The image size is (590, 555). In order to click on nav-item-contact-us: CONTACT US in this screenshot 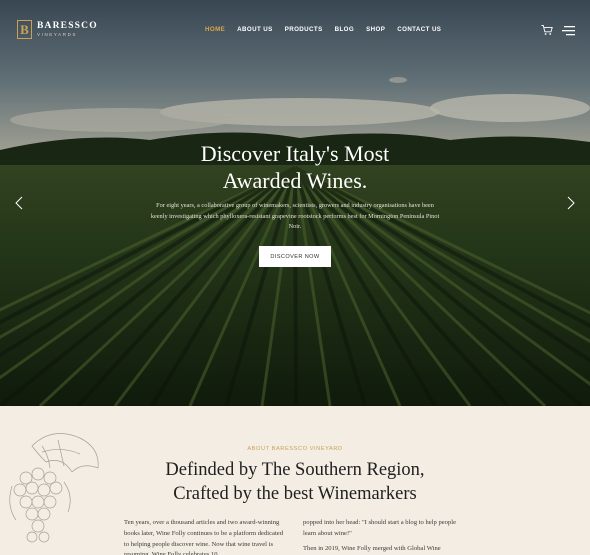, I will do `click(419, 29)`.